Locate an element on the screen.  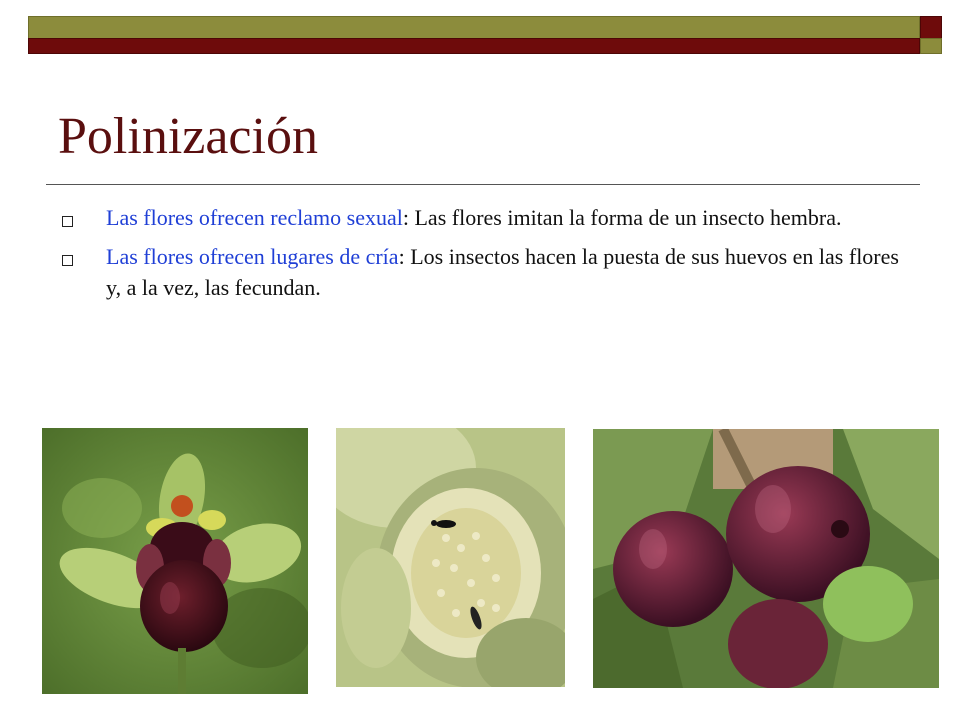
header-square-olive is located at coordinates (931, 46).